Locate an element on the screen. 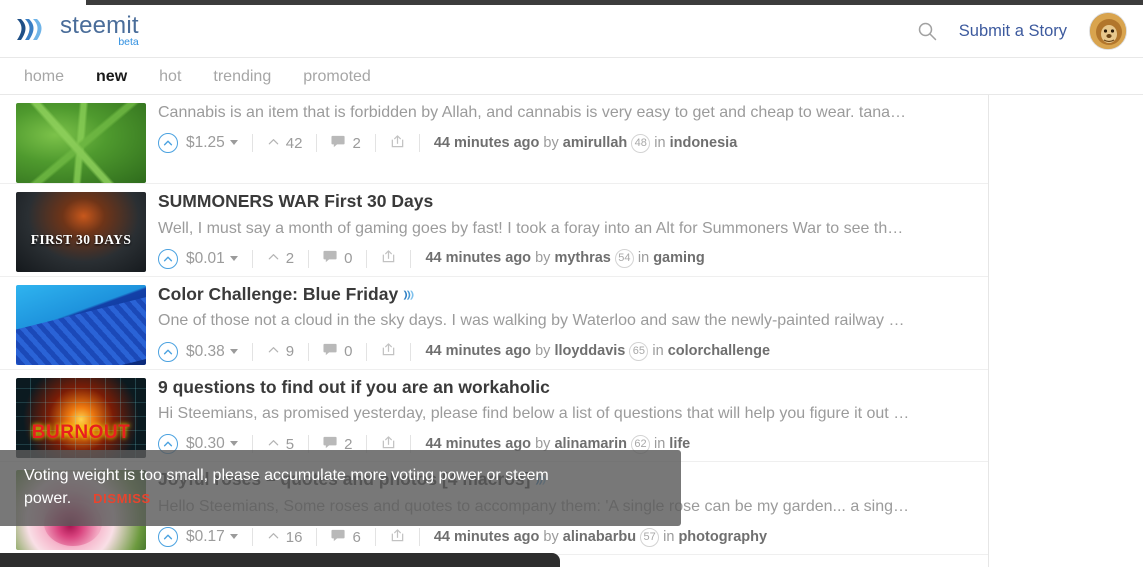 This screenshot has height=567, width=1143. author-reputation-badge: 54 is located at coordinates (624, 259).